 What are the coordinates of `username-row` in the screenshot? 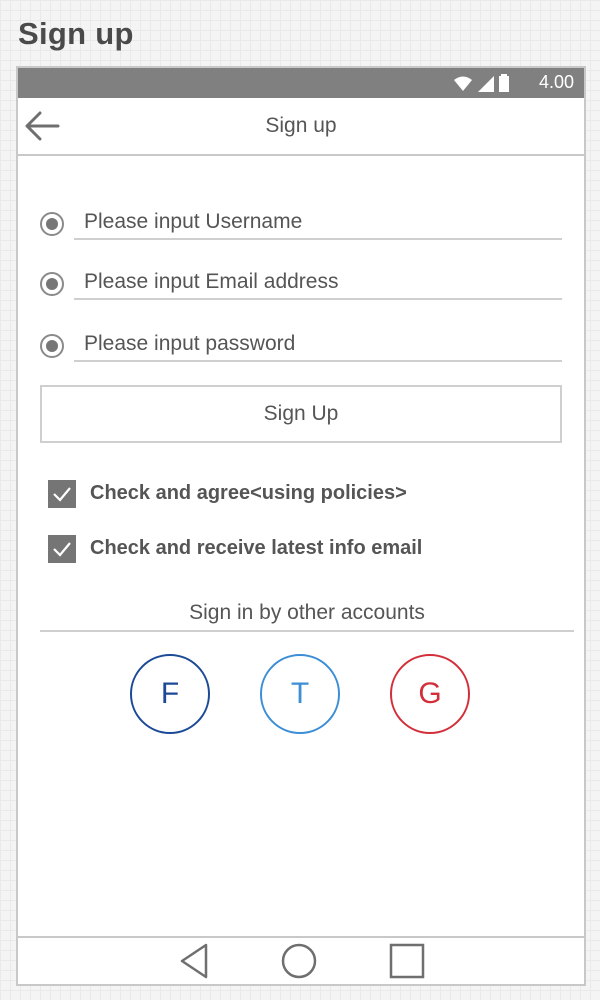 It's located at (301, 224).